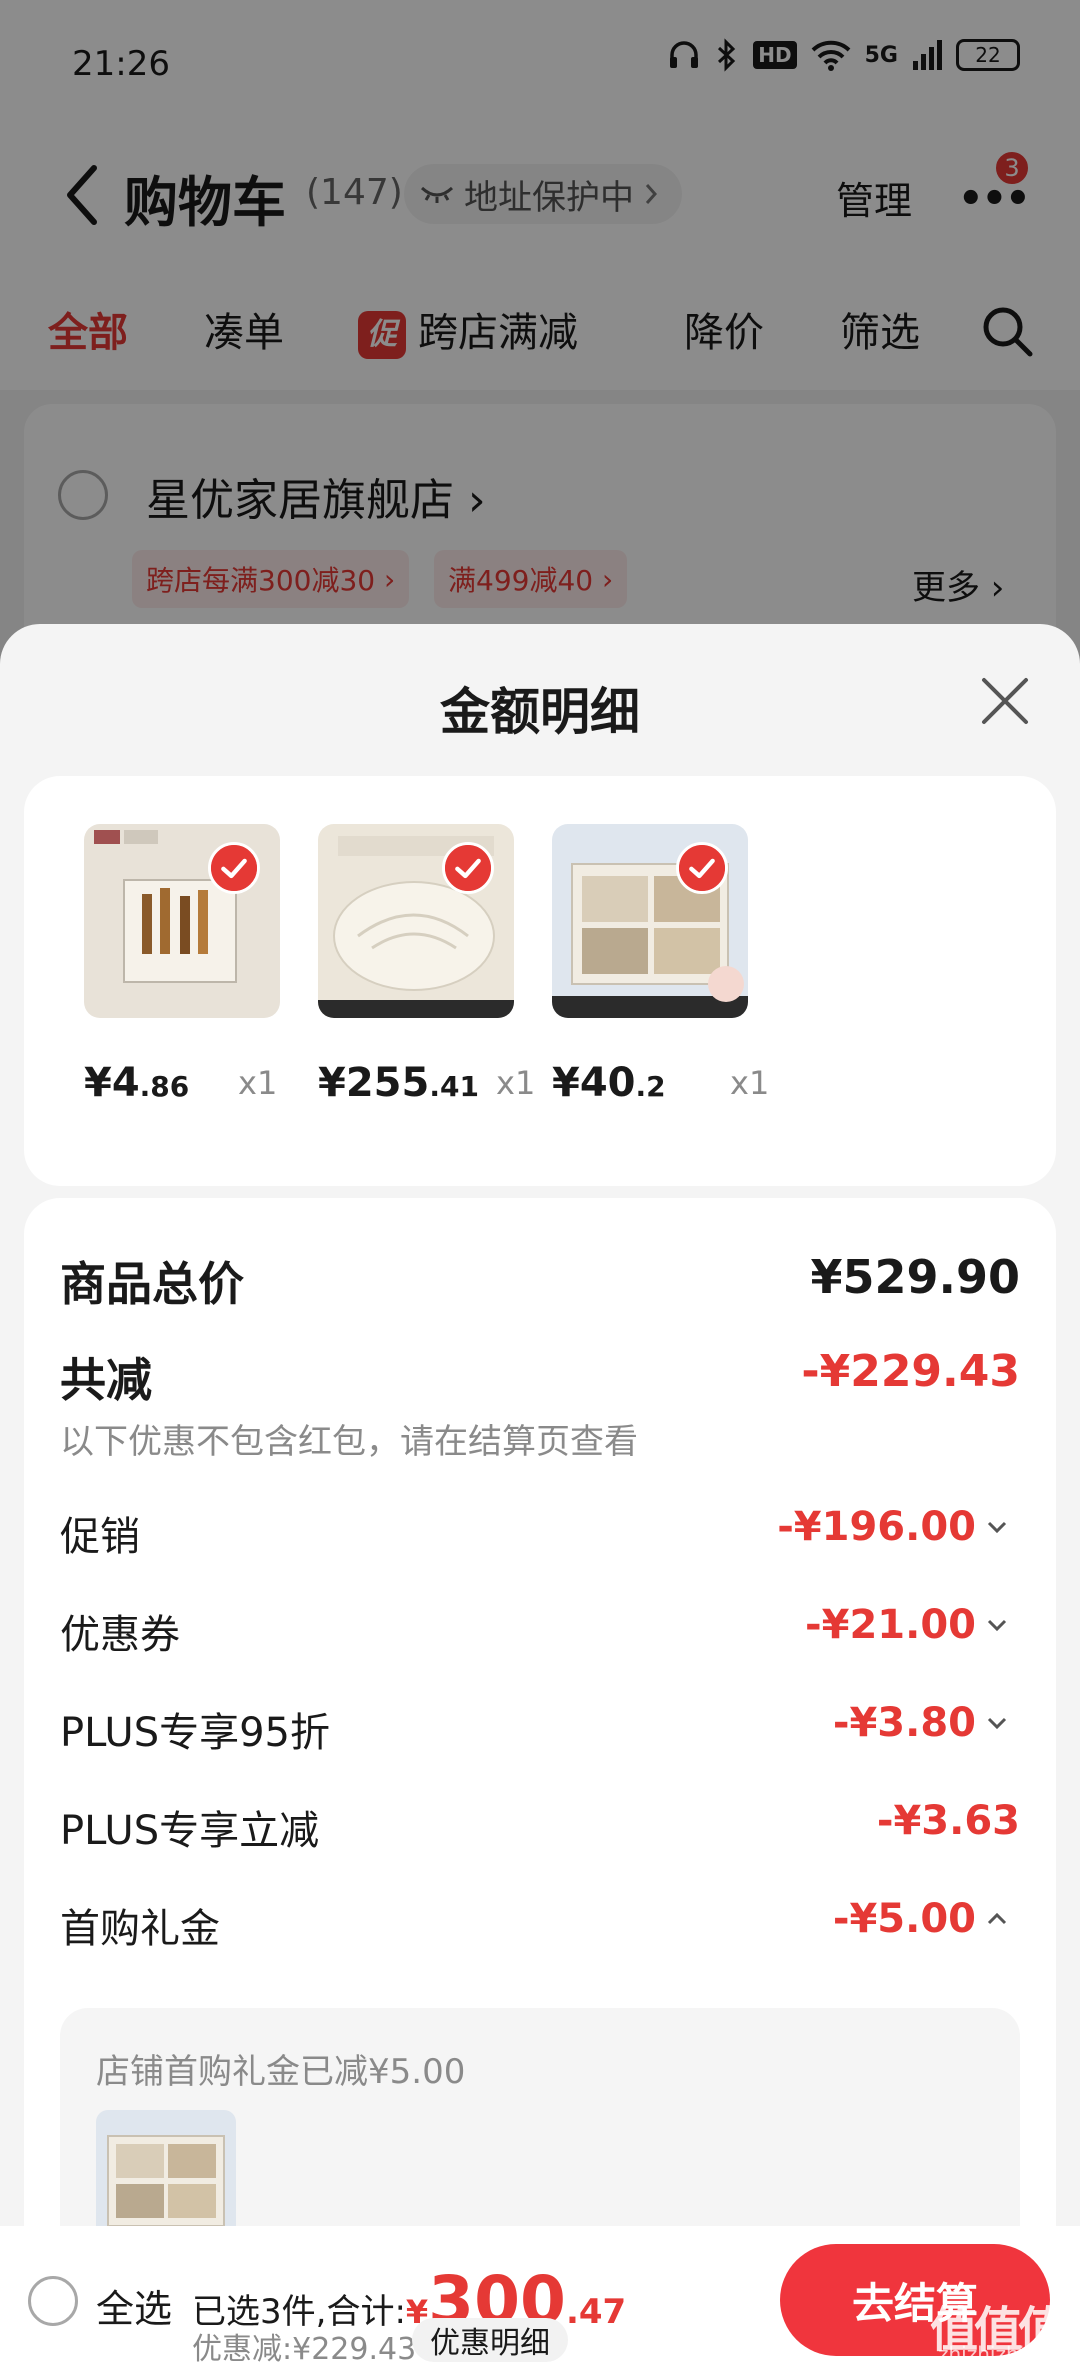 Image resolution: width=1080 pixels, height=2376 pixels. I want to click on plus-95-value: -¥3.80, so click(904, 1723).